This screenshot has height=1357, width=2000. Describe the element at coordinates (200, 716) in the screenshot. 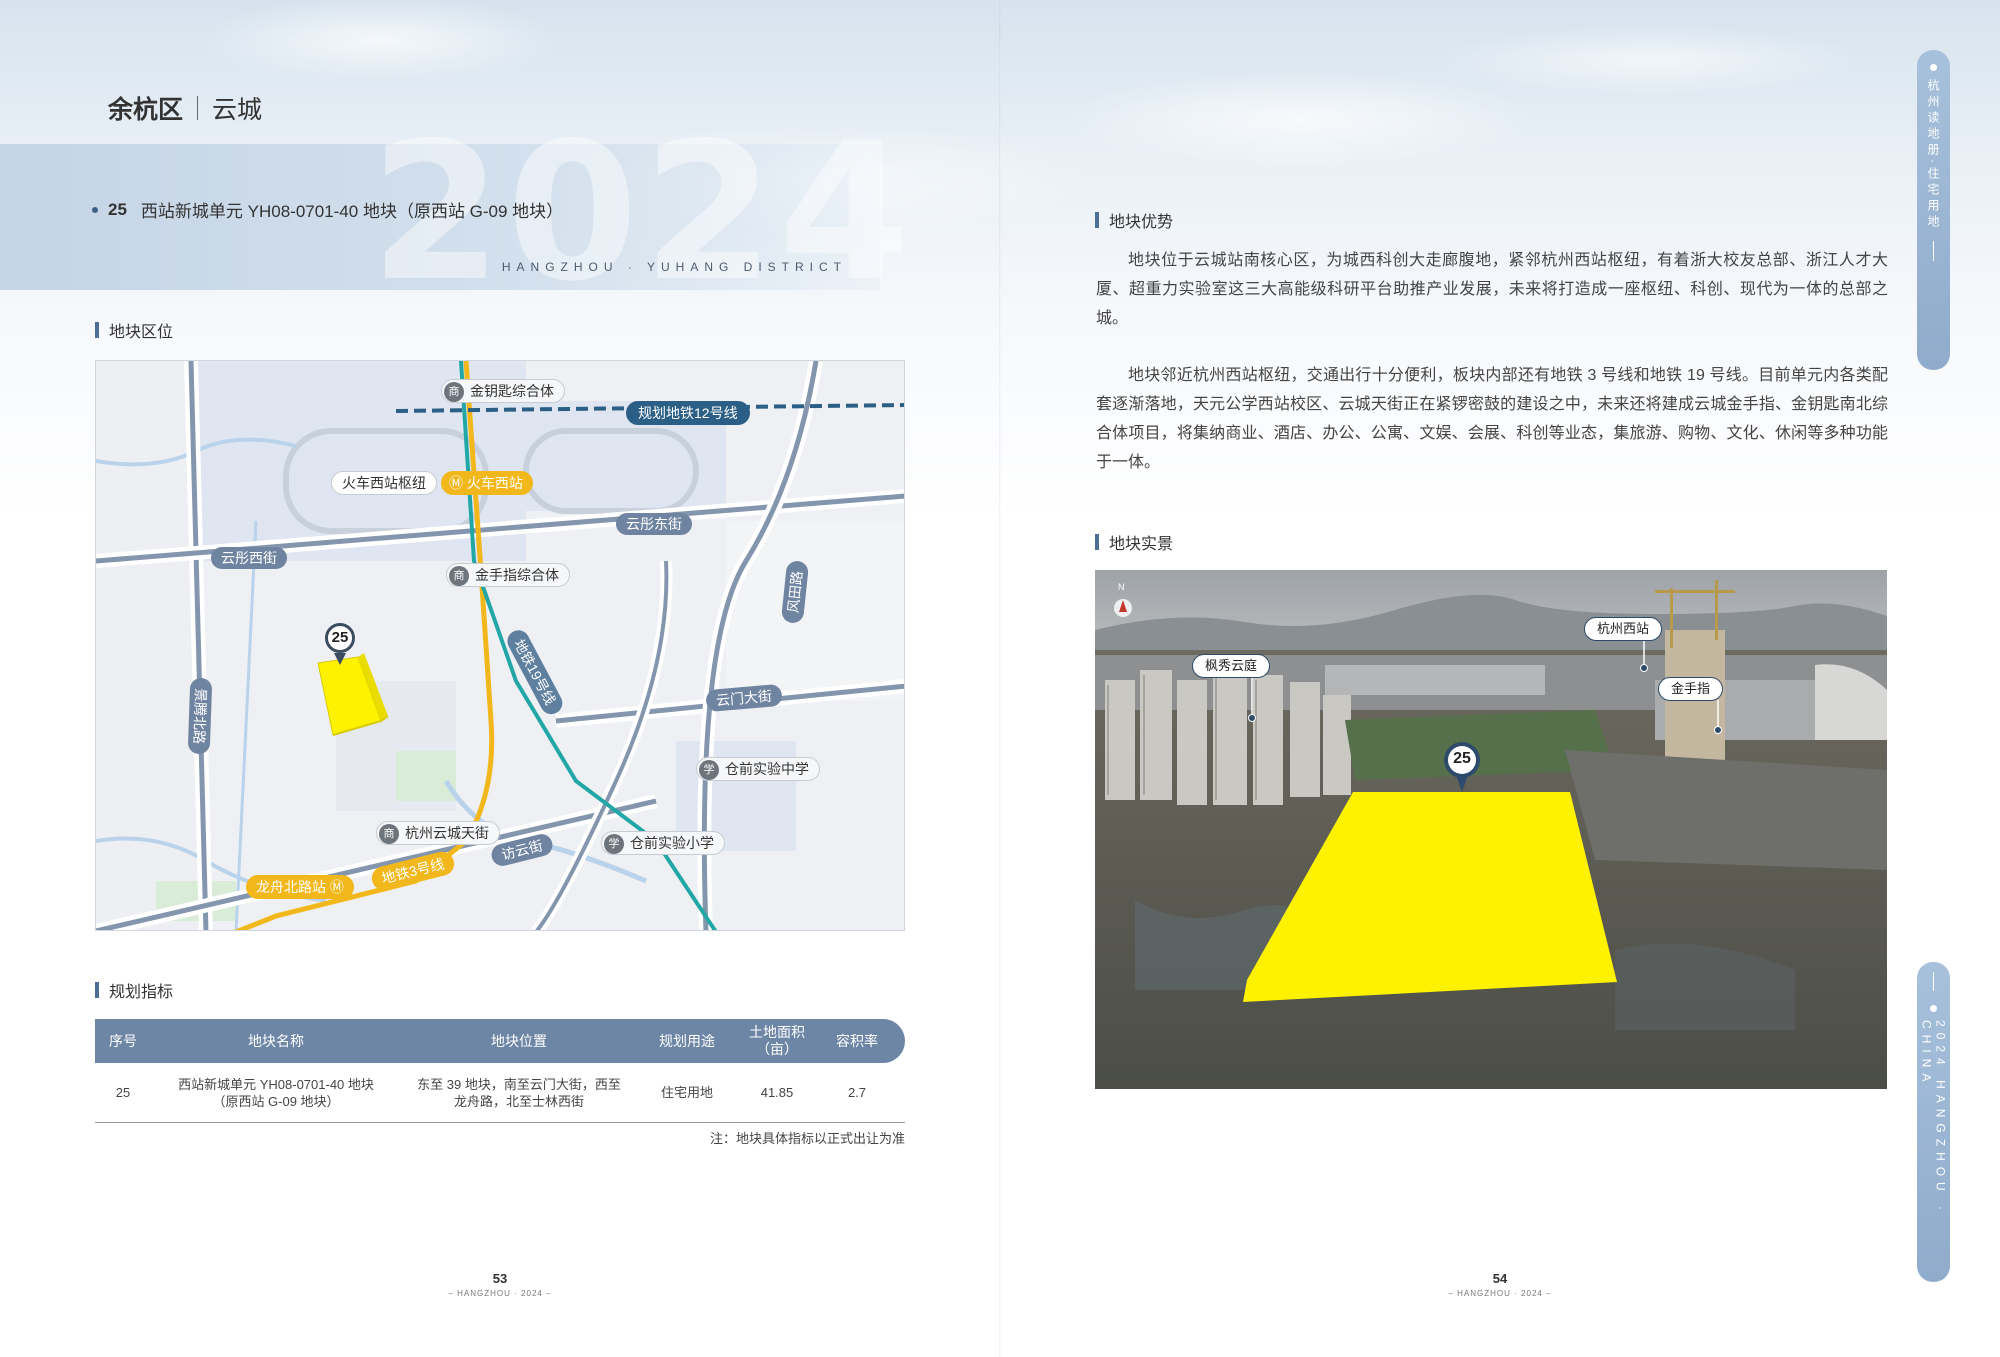

I see `map-label-jingteng: 景腾北路` at that location.